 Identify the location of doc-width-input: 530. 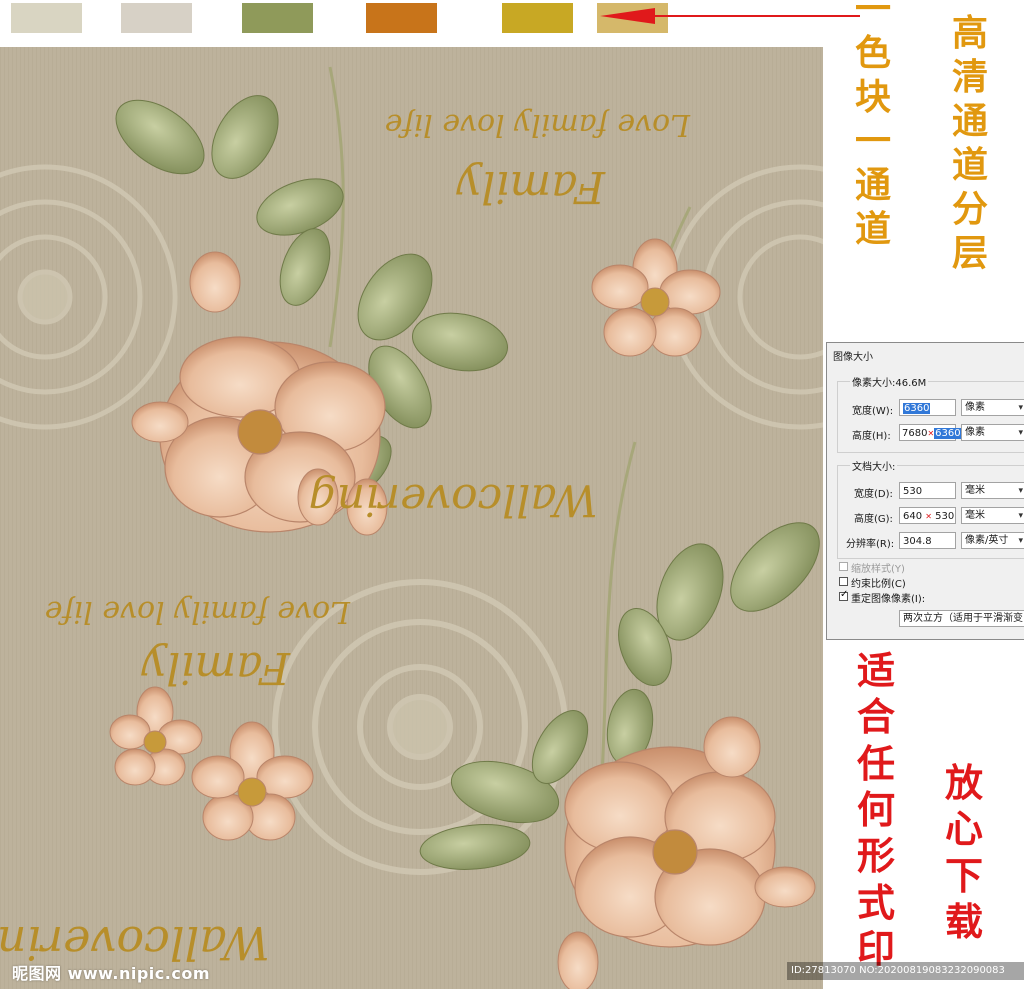
(927, 490).